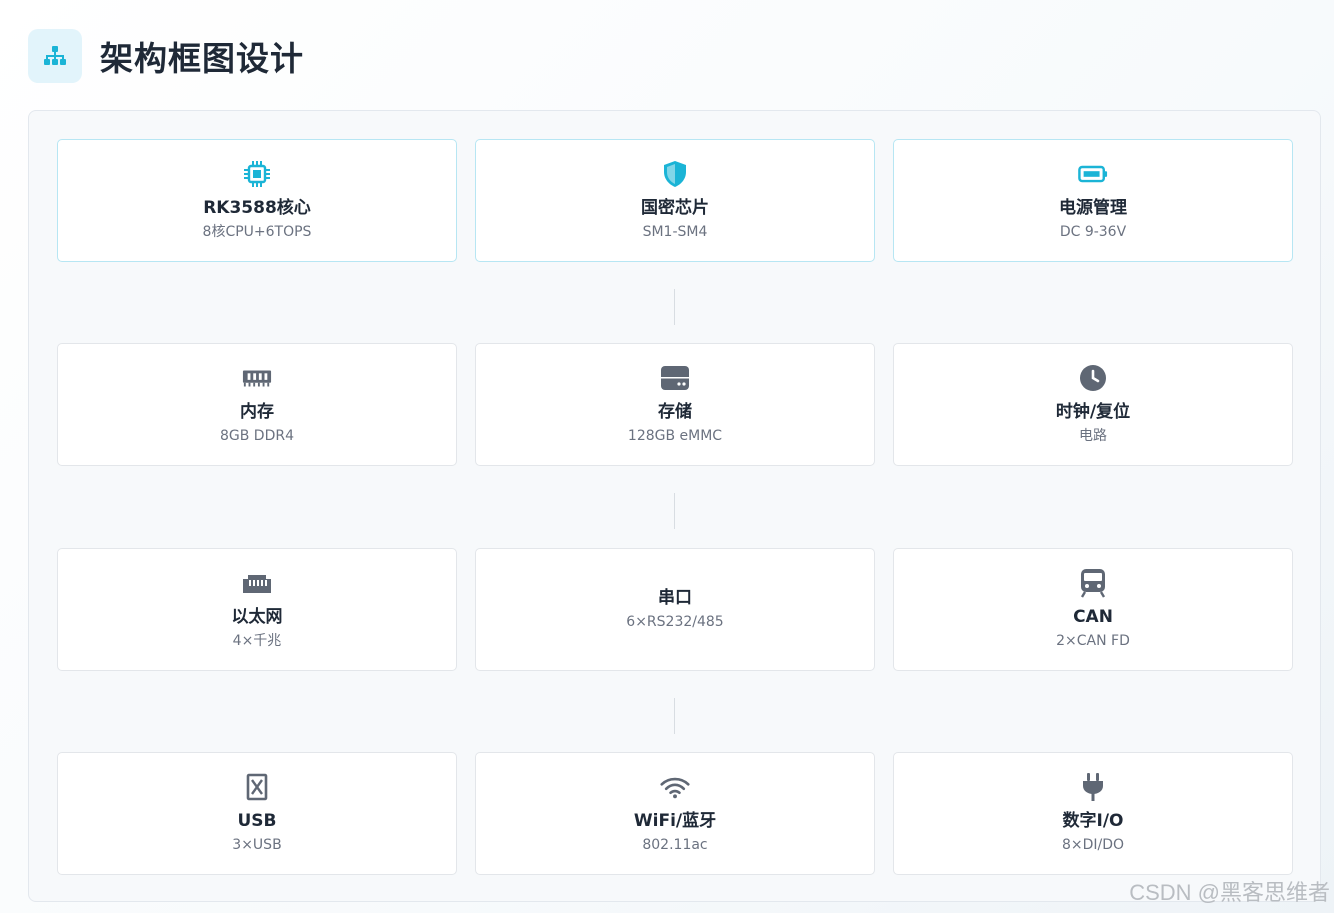 The height and width of the screenshot is (913, 1334). Describe the element at coordinates (675, 436) in the screenshot. I see `module-spec: 128GB eMMC` at that location.